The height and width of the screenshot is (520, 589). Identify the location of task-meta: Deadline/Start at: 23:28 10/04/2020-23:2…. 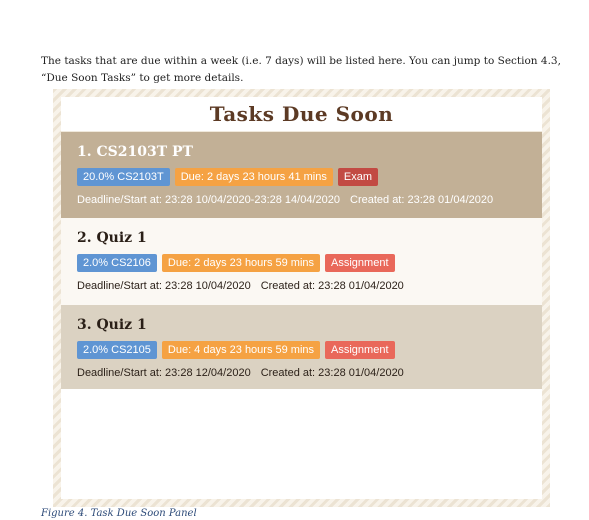
(304, 200).